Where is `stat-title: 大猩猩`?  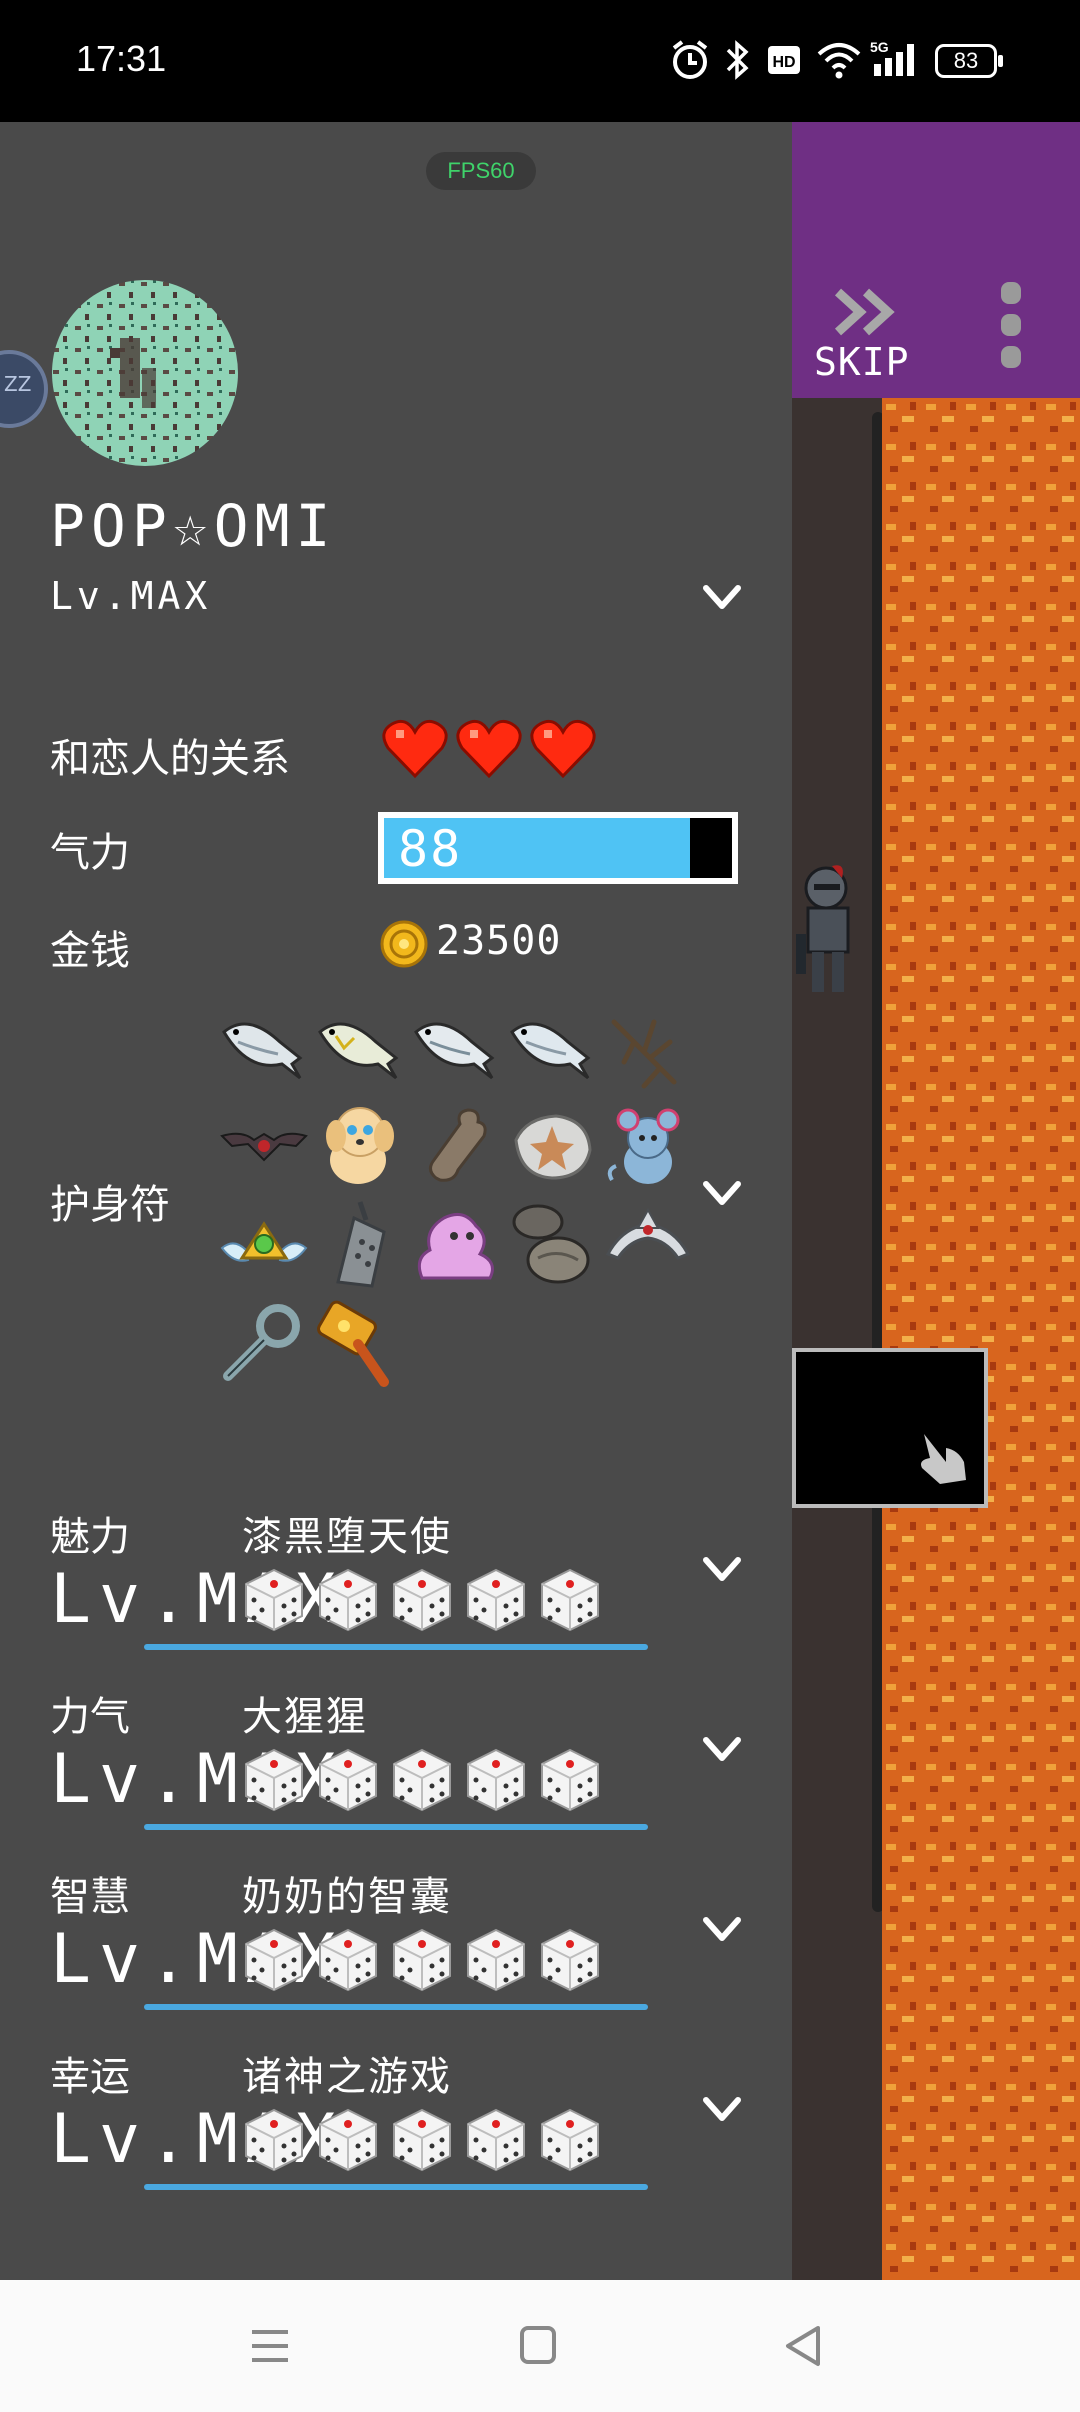
stat-title: 大猩猩 is located at coordinates (305, 1717).